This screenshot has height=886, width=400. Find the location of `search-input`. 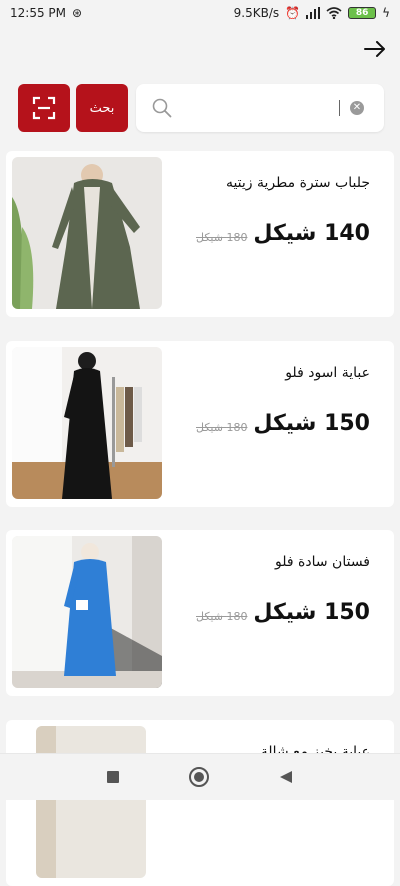

search-input is located at coordinates (255, 109).